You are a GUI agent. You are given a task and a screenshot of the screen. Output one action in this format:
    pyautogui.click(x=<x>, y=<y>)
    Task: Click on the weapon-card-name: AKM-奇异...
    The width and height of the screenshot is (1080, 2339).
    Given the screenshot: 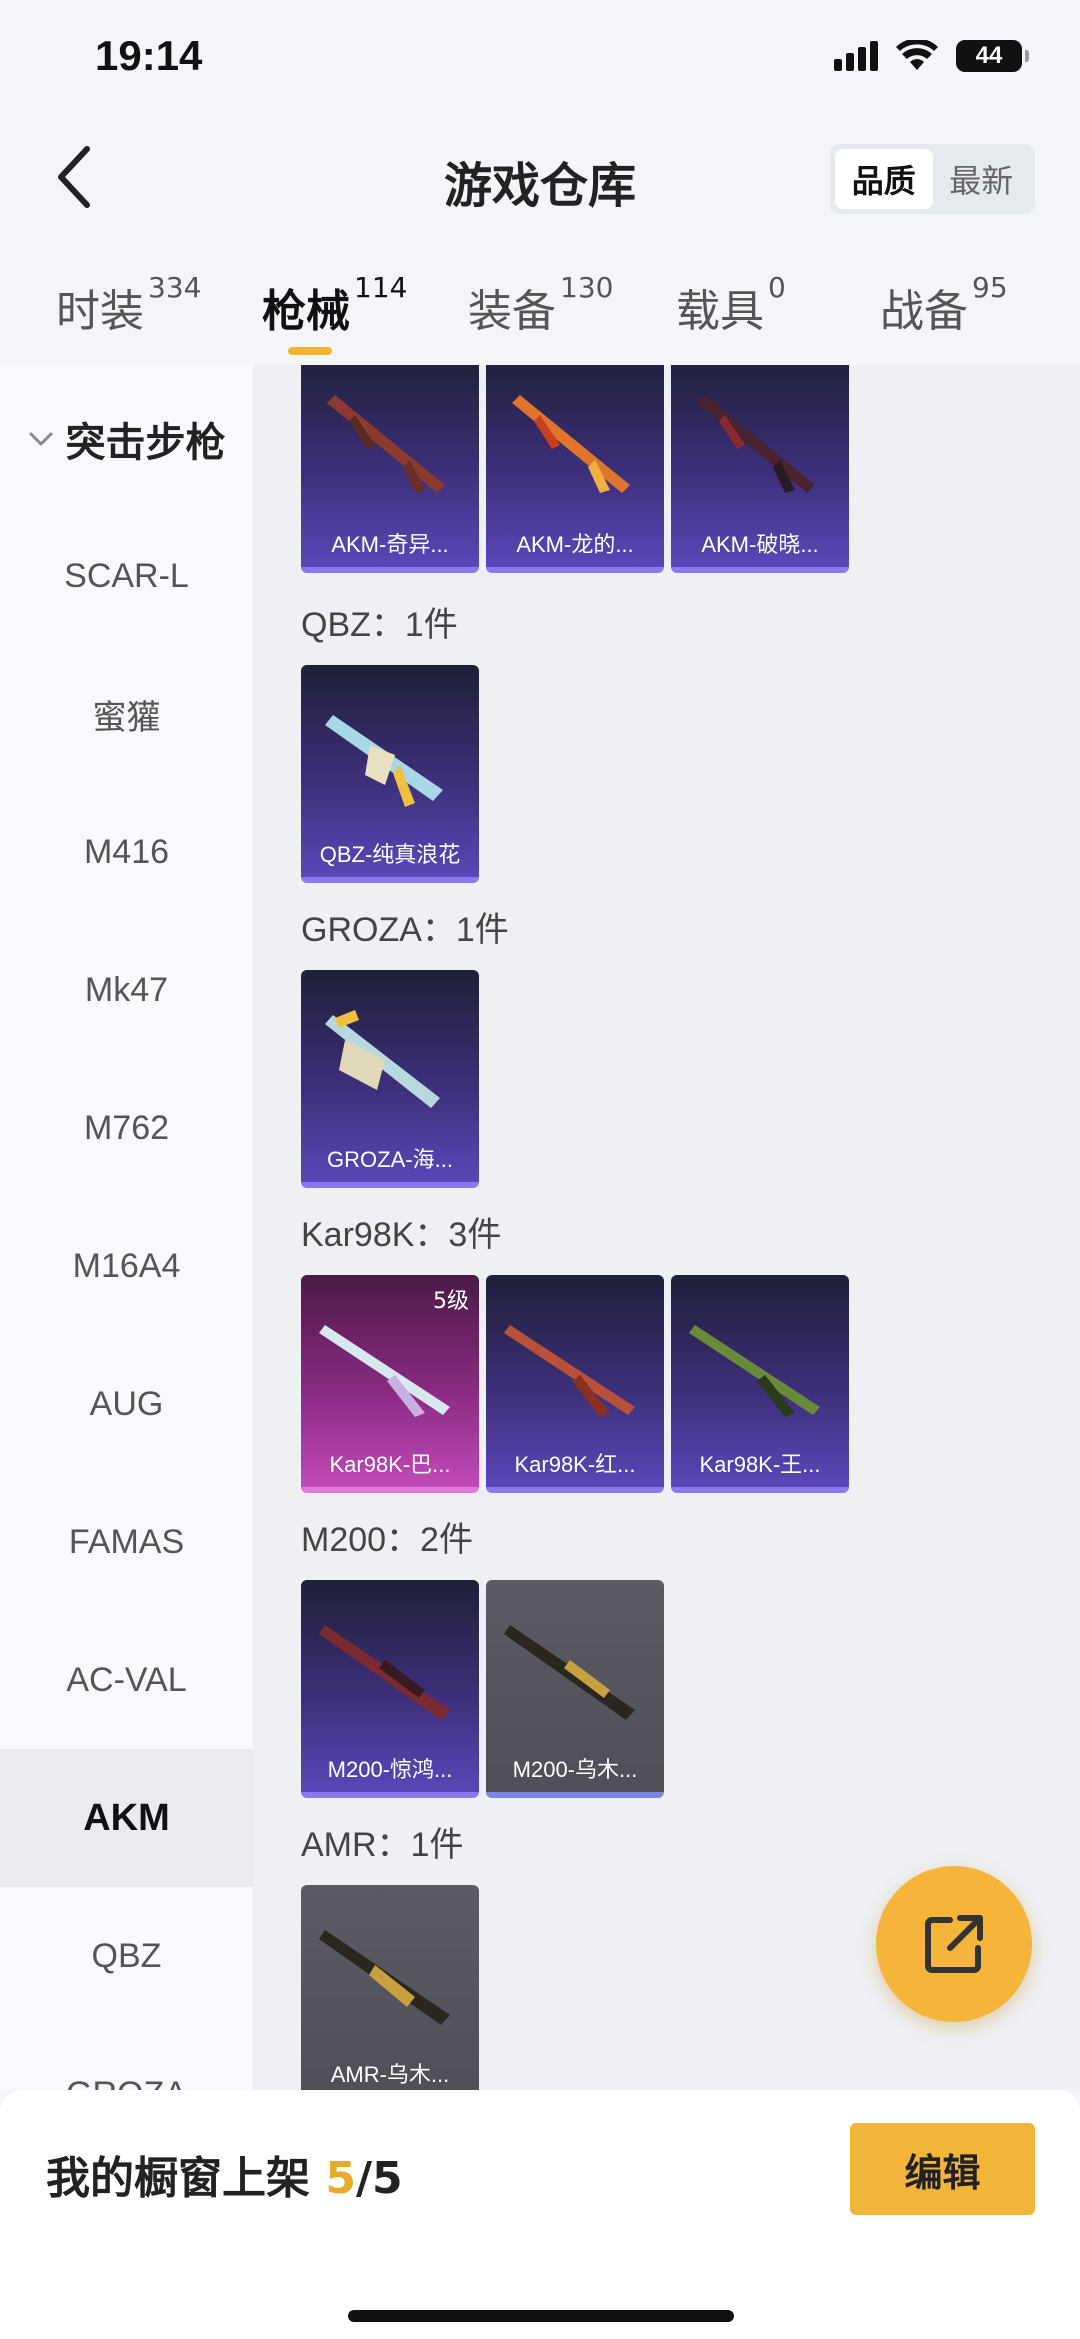 What is the action you would take?
    pyautogui.click(x=390, y=544)
    